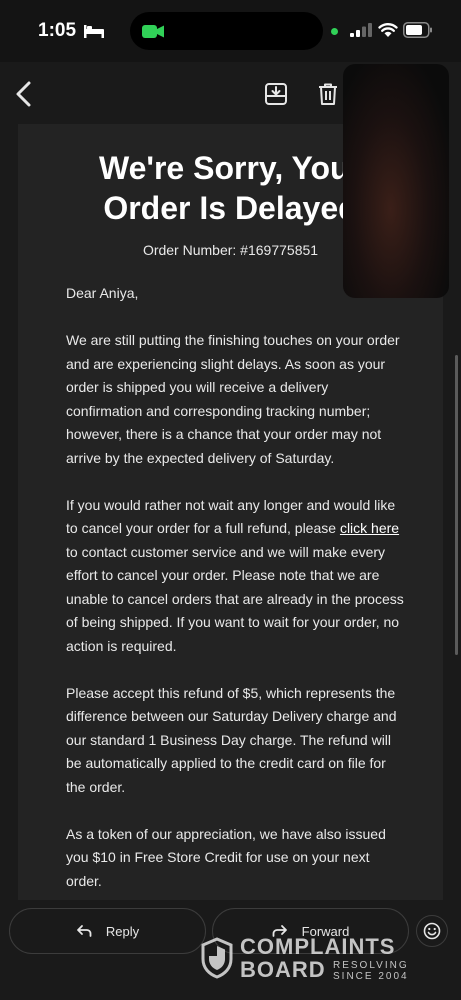 The width and height of the screenshot is (461, 1000). I want to click on camera-icon, so click(153, 31).